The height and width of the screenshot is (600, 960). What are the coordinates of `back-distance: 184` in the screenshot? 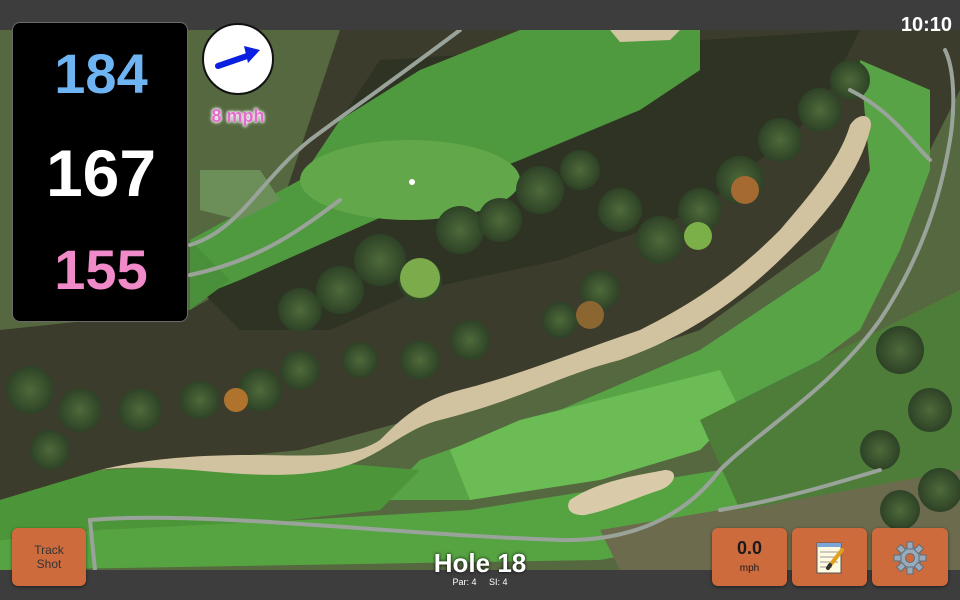 It's located at (101, 73).